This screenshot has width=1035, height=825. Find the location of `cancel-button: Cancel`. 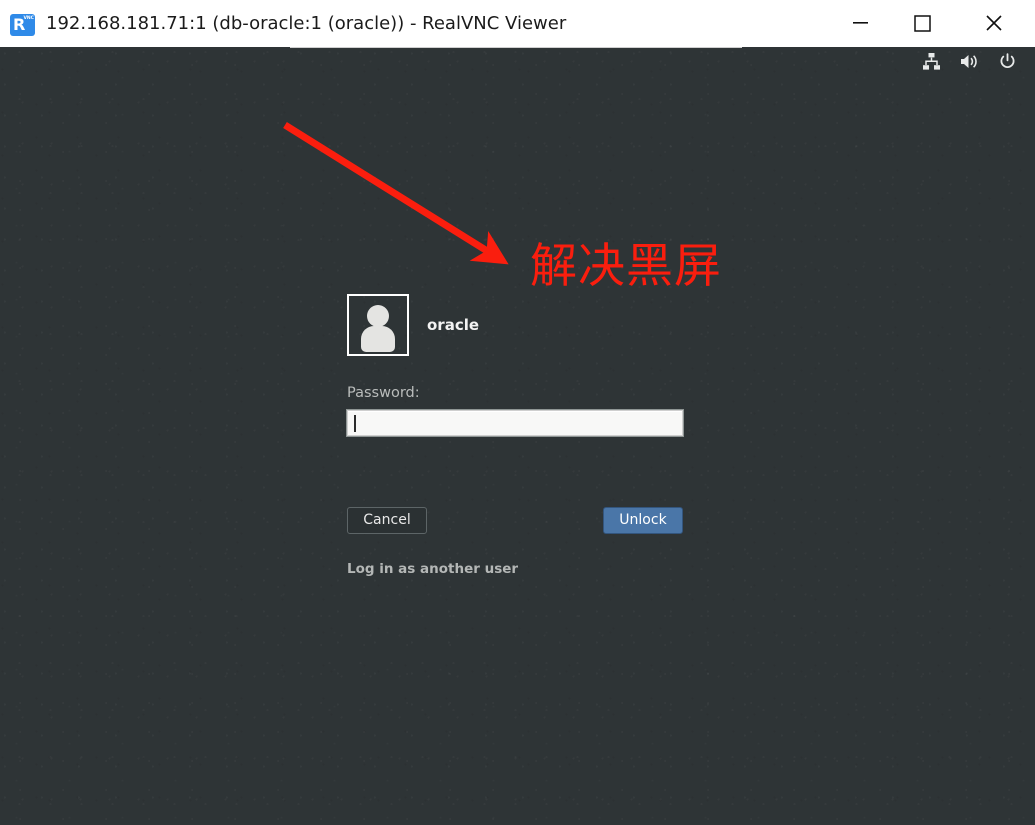

cancel-button: Cancel is located at coordinates (387, 520).